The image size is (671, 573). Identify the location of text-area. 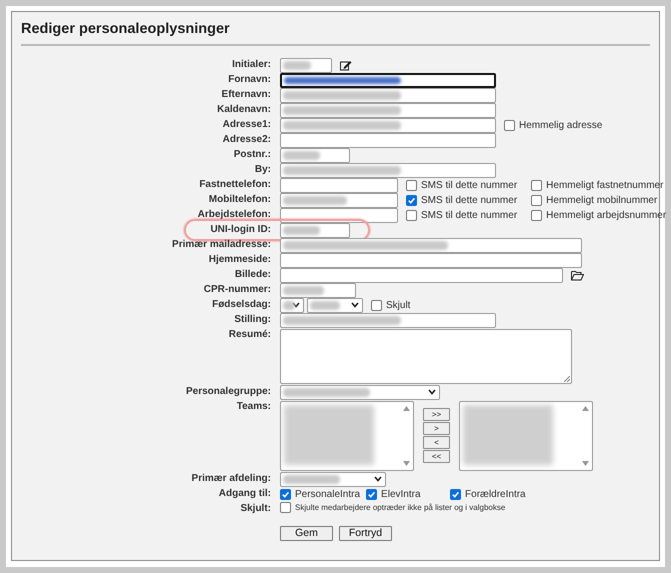
(426, 356).